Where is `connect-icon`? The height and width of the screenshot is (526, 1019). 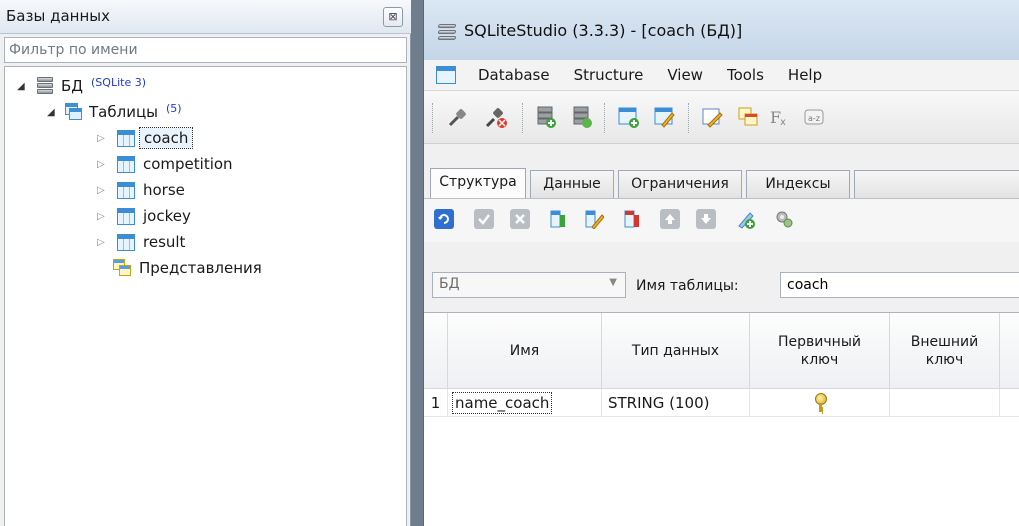
connect-icon is located at coordinates (458, 117).